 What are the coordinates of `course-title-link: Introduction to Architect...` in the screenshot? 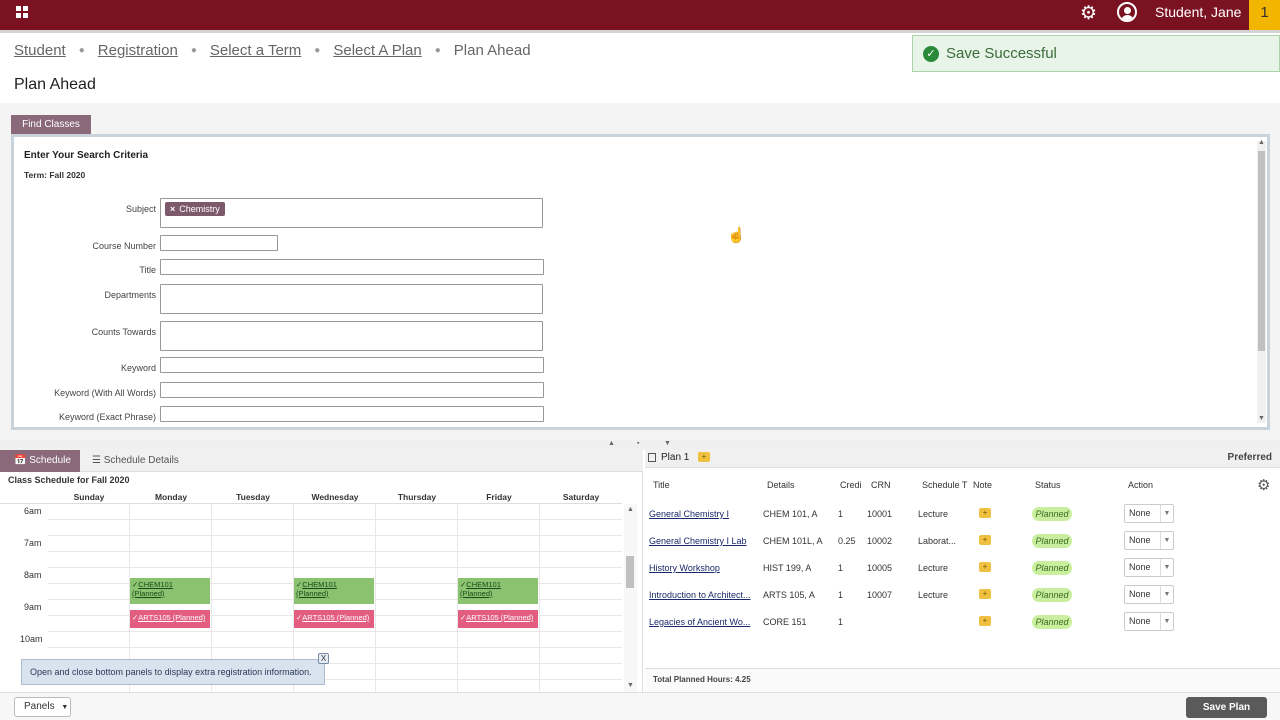 It's located at (702, 595).